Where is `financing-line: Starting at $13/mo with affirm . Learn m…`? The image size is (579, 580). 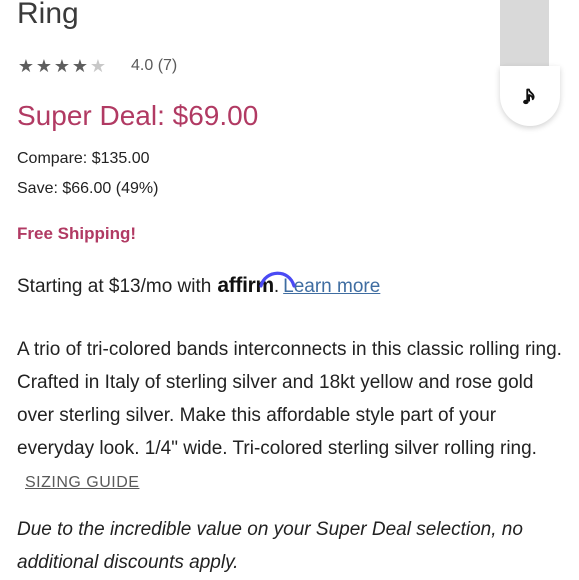 financing-line: Starting at $13/mo with affirm . Learn m… is located at coordinates (198, 286).